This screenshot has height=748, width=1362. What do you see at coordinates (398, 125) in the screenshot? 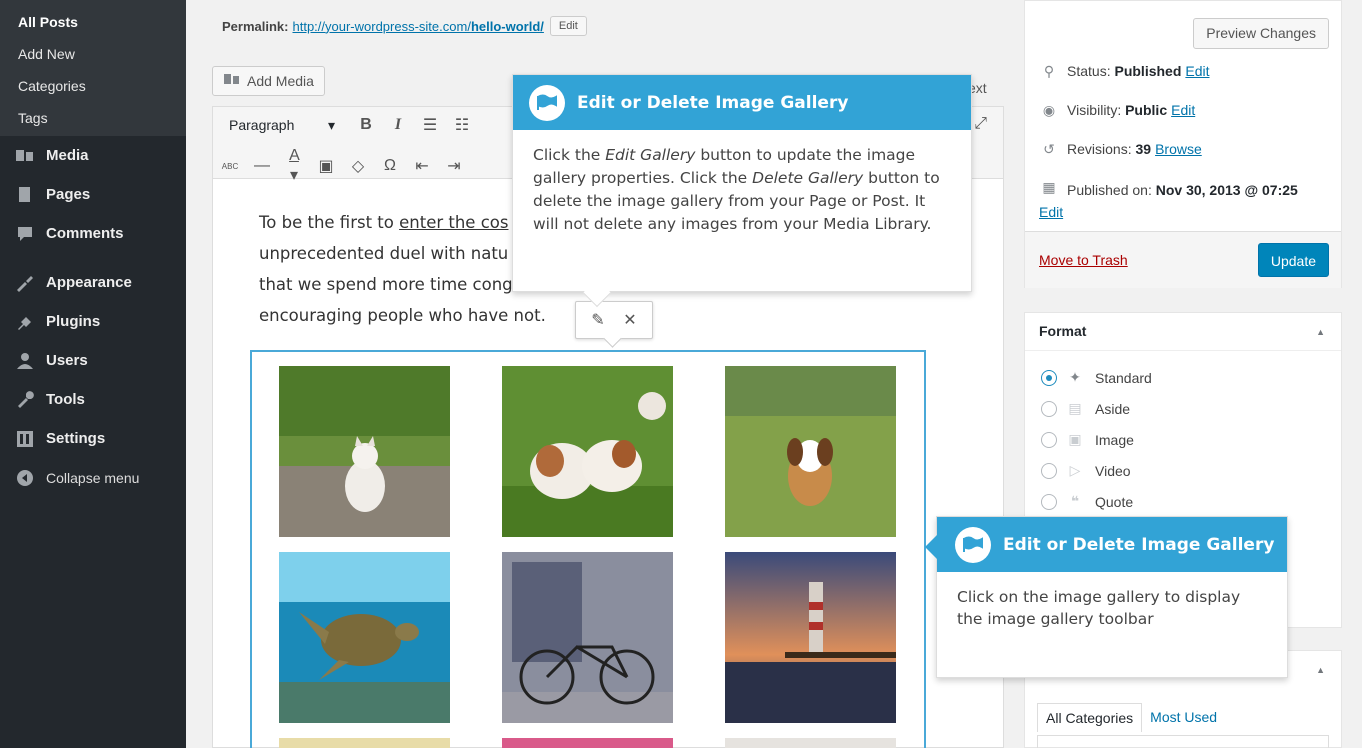
I see `italic-button: I` at bounding box center [398, 125].